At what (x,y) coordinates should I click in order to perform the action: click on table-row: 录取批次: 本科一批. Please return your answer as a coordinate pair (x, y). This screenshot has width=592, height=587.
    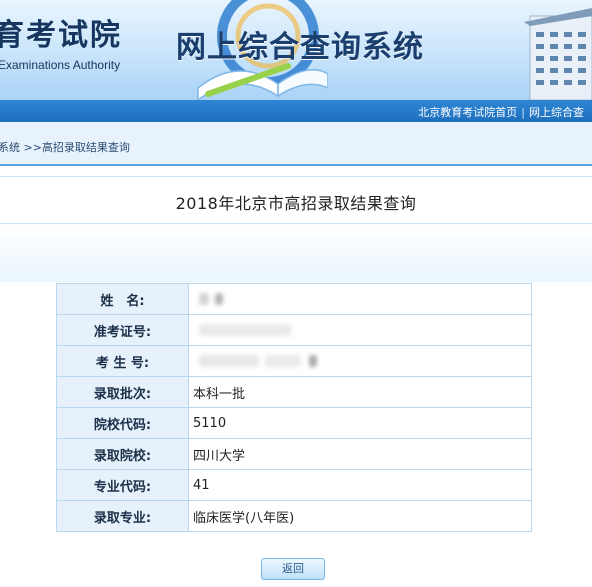
    Looking at the image, I should click on (294, 392).